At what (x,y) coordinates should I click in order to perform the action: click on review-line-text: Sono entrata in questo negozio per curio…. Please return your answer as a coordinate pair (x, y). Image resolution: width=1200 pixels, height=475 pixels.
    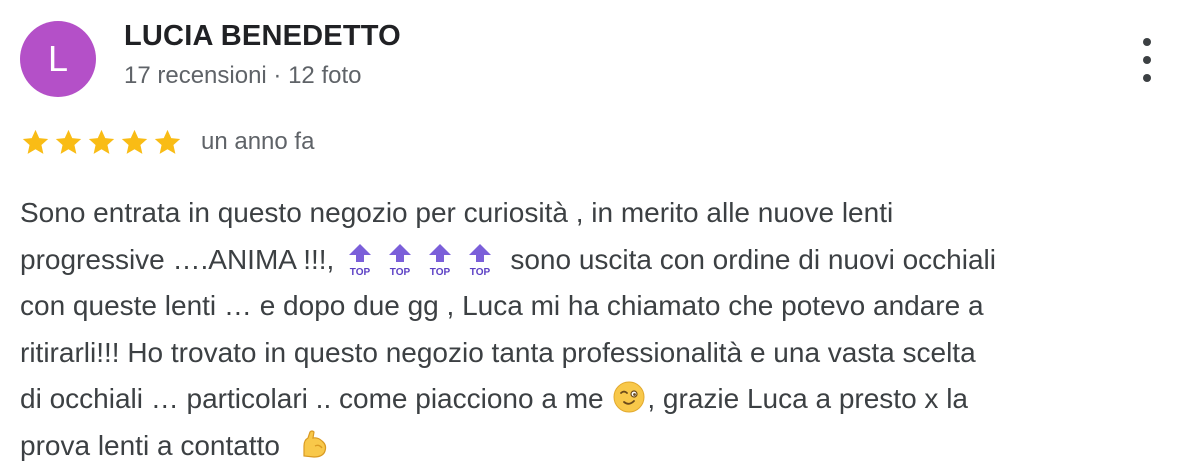
    Looking at the image, I should click on (457, 212).